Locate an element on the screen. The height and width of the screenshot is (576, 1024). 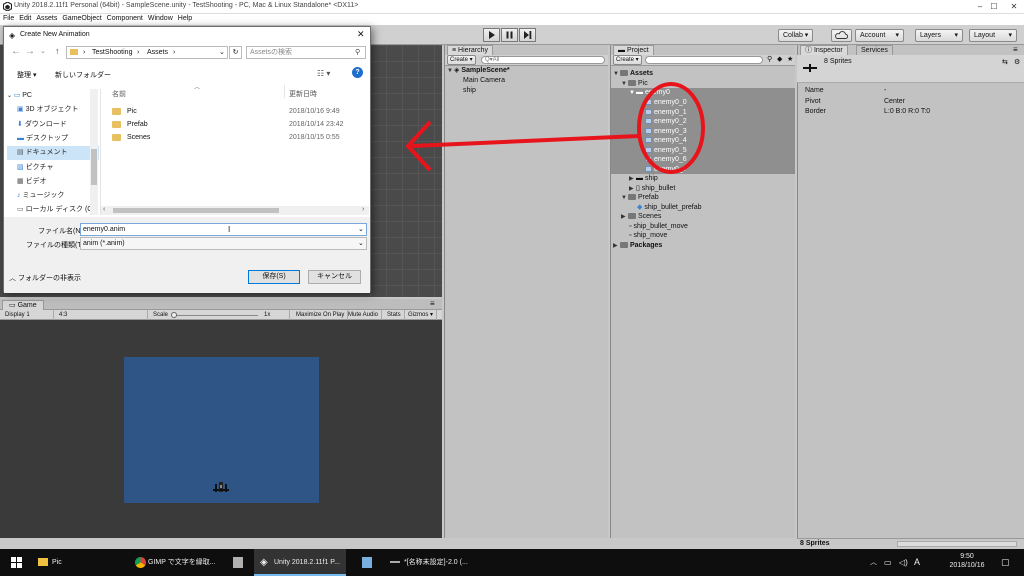
nav-item-pc: ⌄ ▭ PC is located at coordinates (53, 96).